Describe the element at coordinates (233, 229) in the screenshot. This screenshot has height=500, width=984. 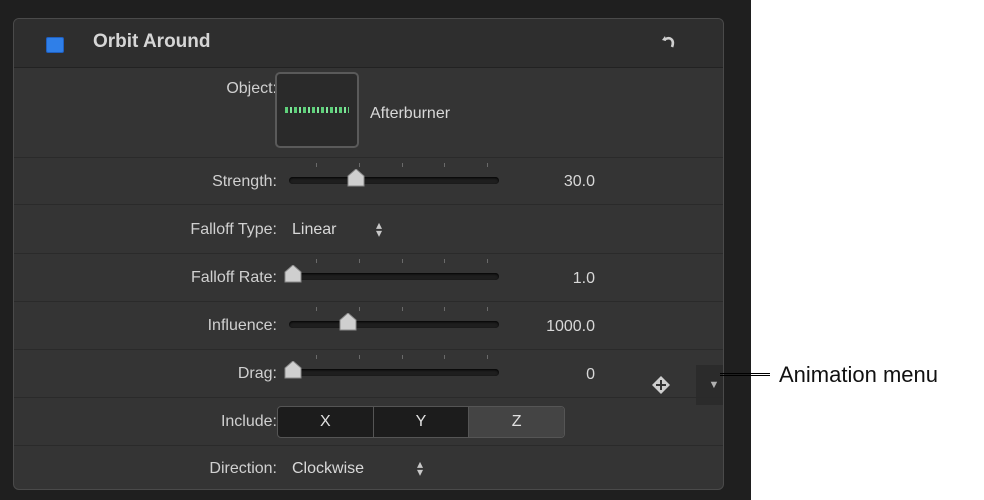
I see `falloff-type-label: Falloff Type:` at that location.